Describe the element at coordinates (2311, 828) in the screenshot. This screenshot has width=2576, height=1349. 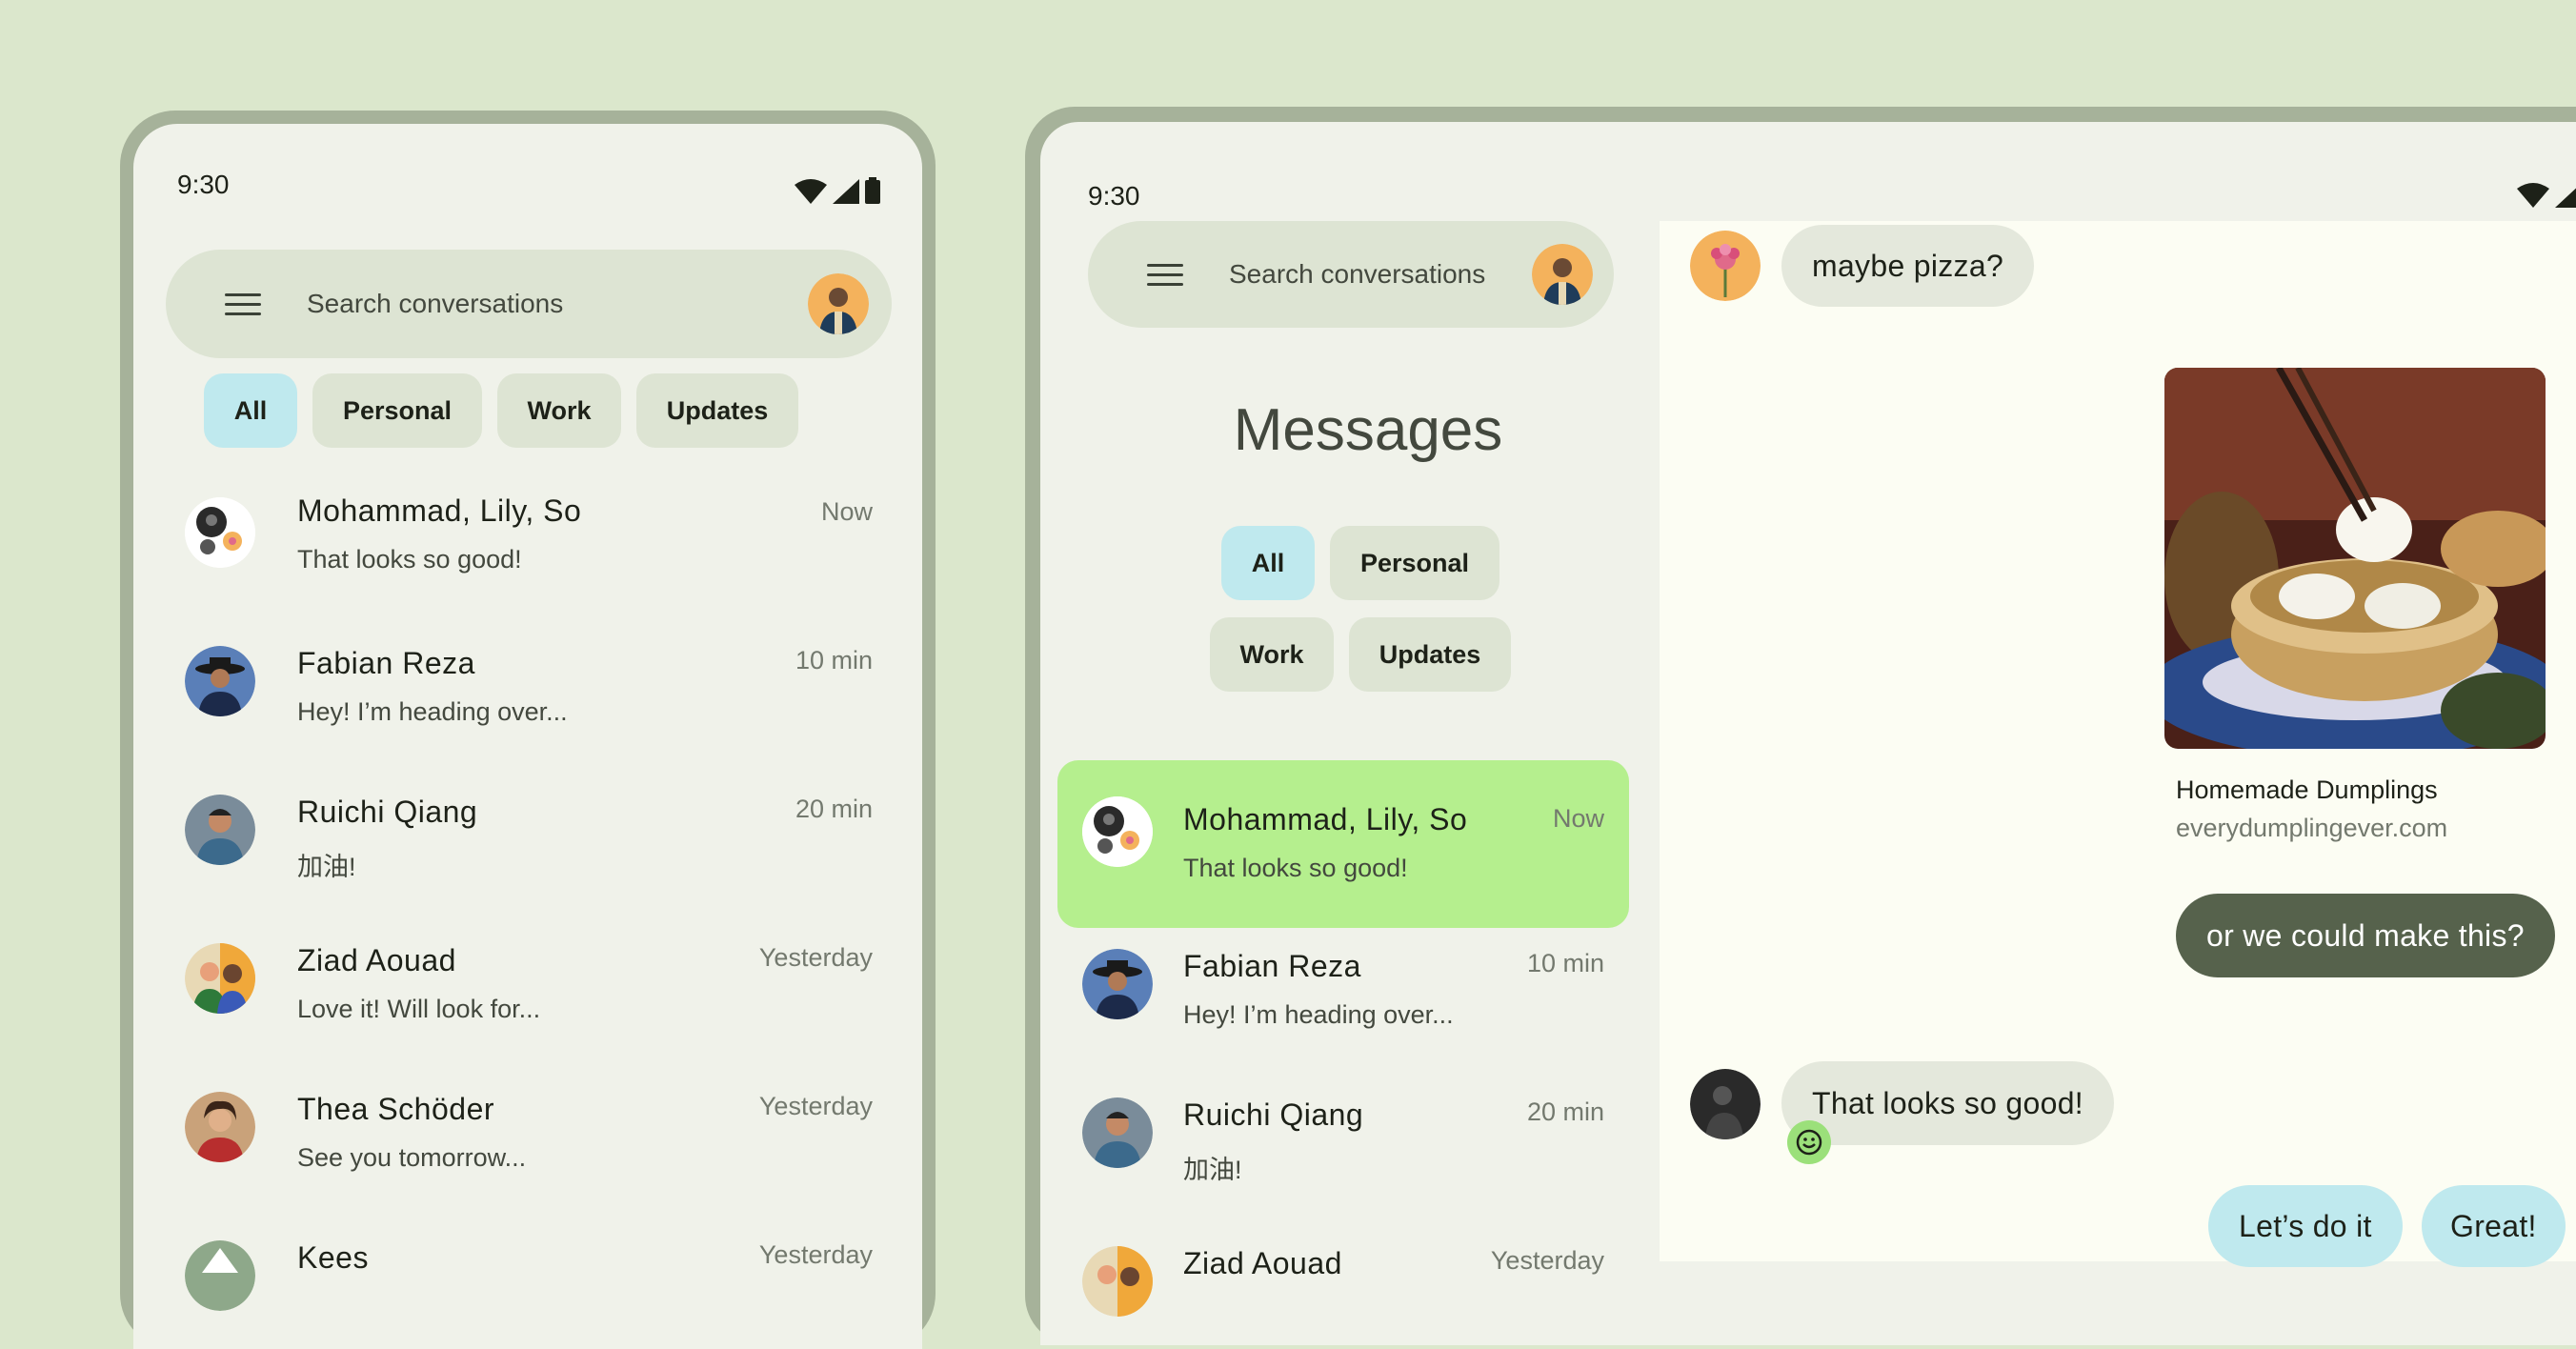
I see `link-url: everydumplingever.com` at that location.